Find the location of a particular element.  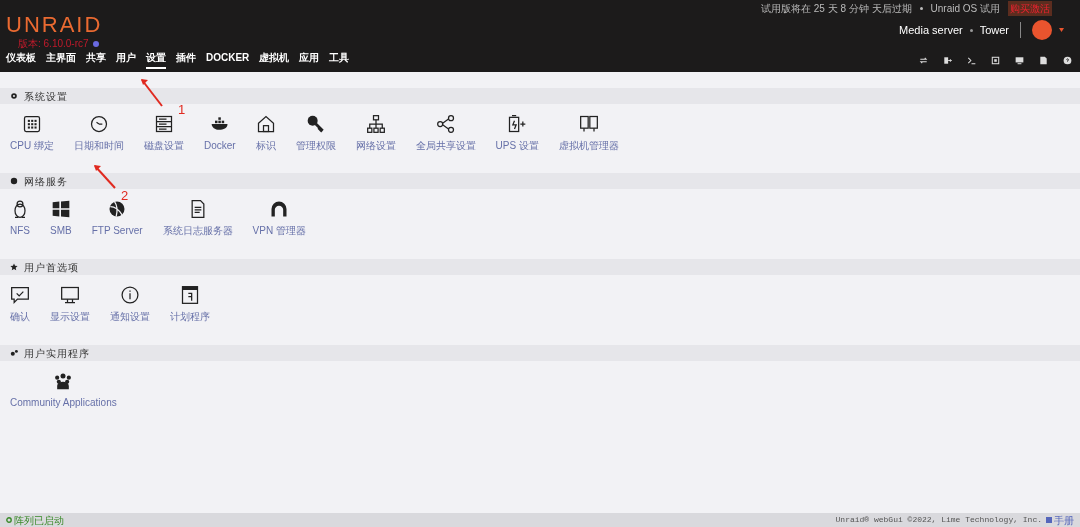

settings-item: SMB is located at coordinates (61, 218).